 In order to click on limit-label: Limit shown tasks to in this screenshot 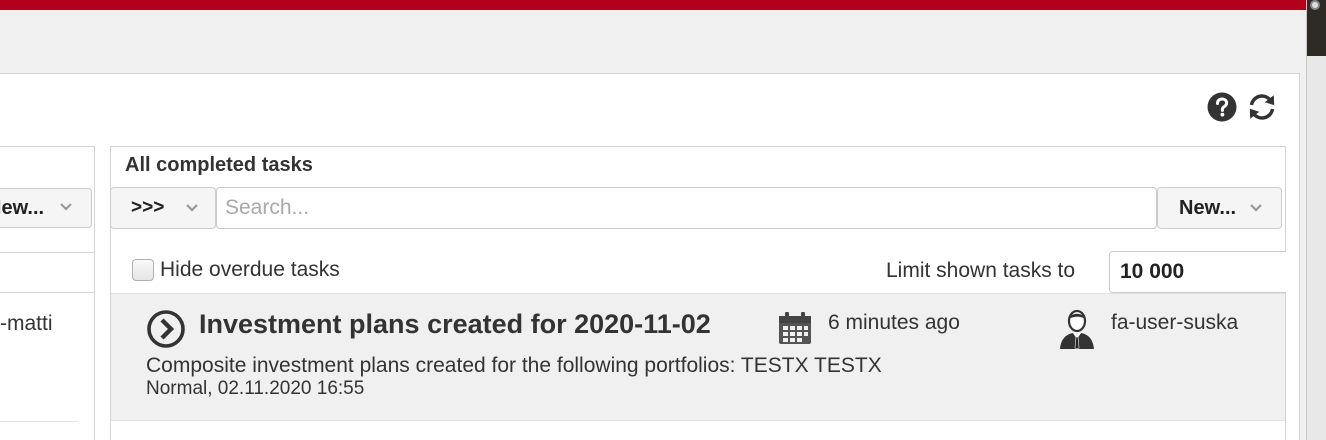, I will do `click(981, 270)`.